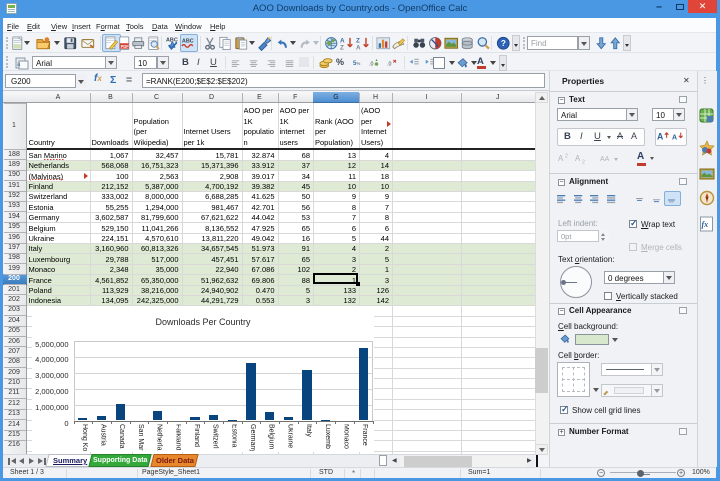  I want to click on svg-text: AA, so click(605, 159).